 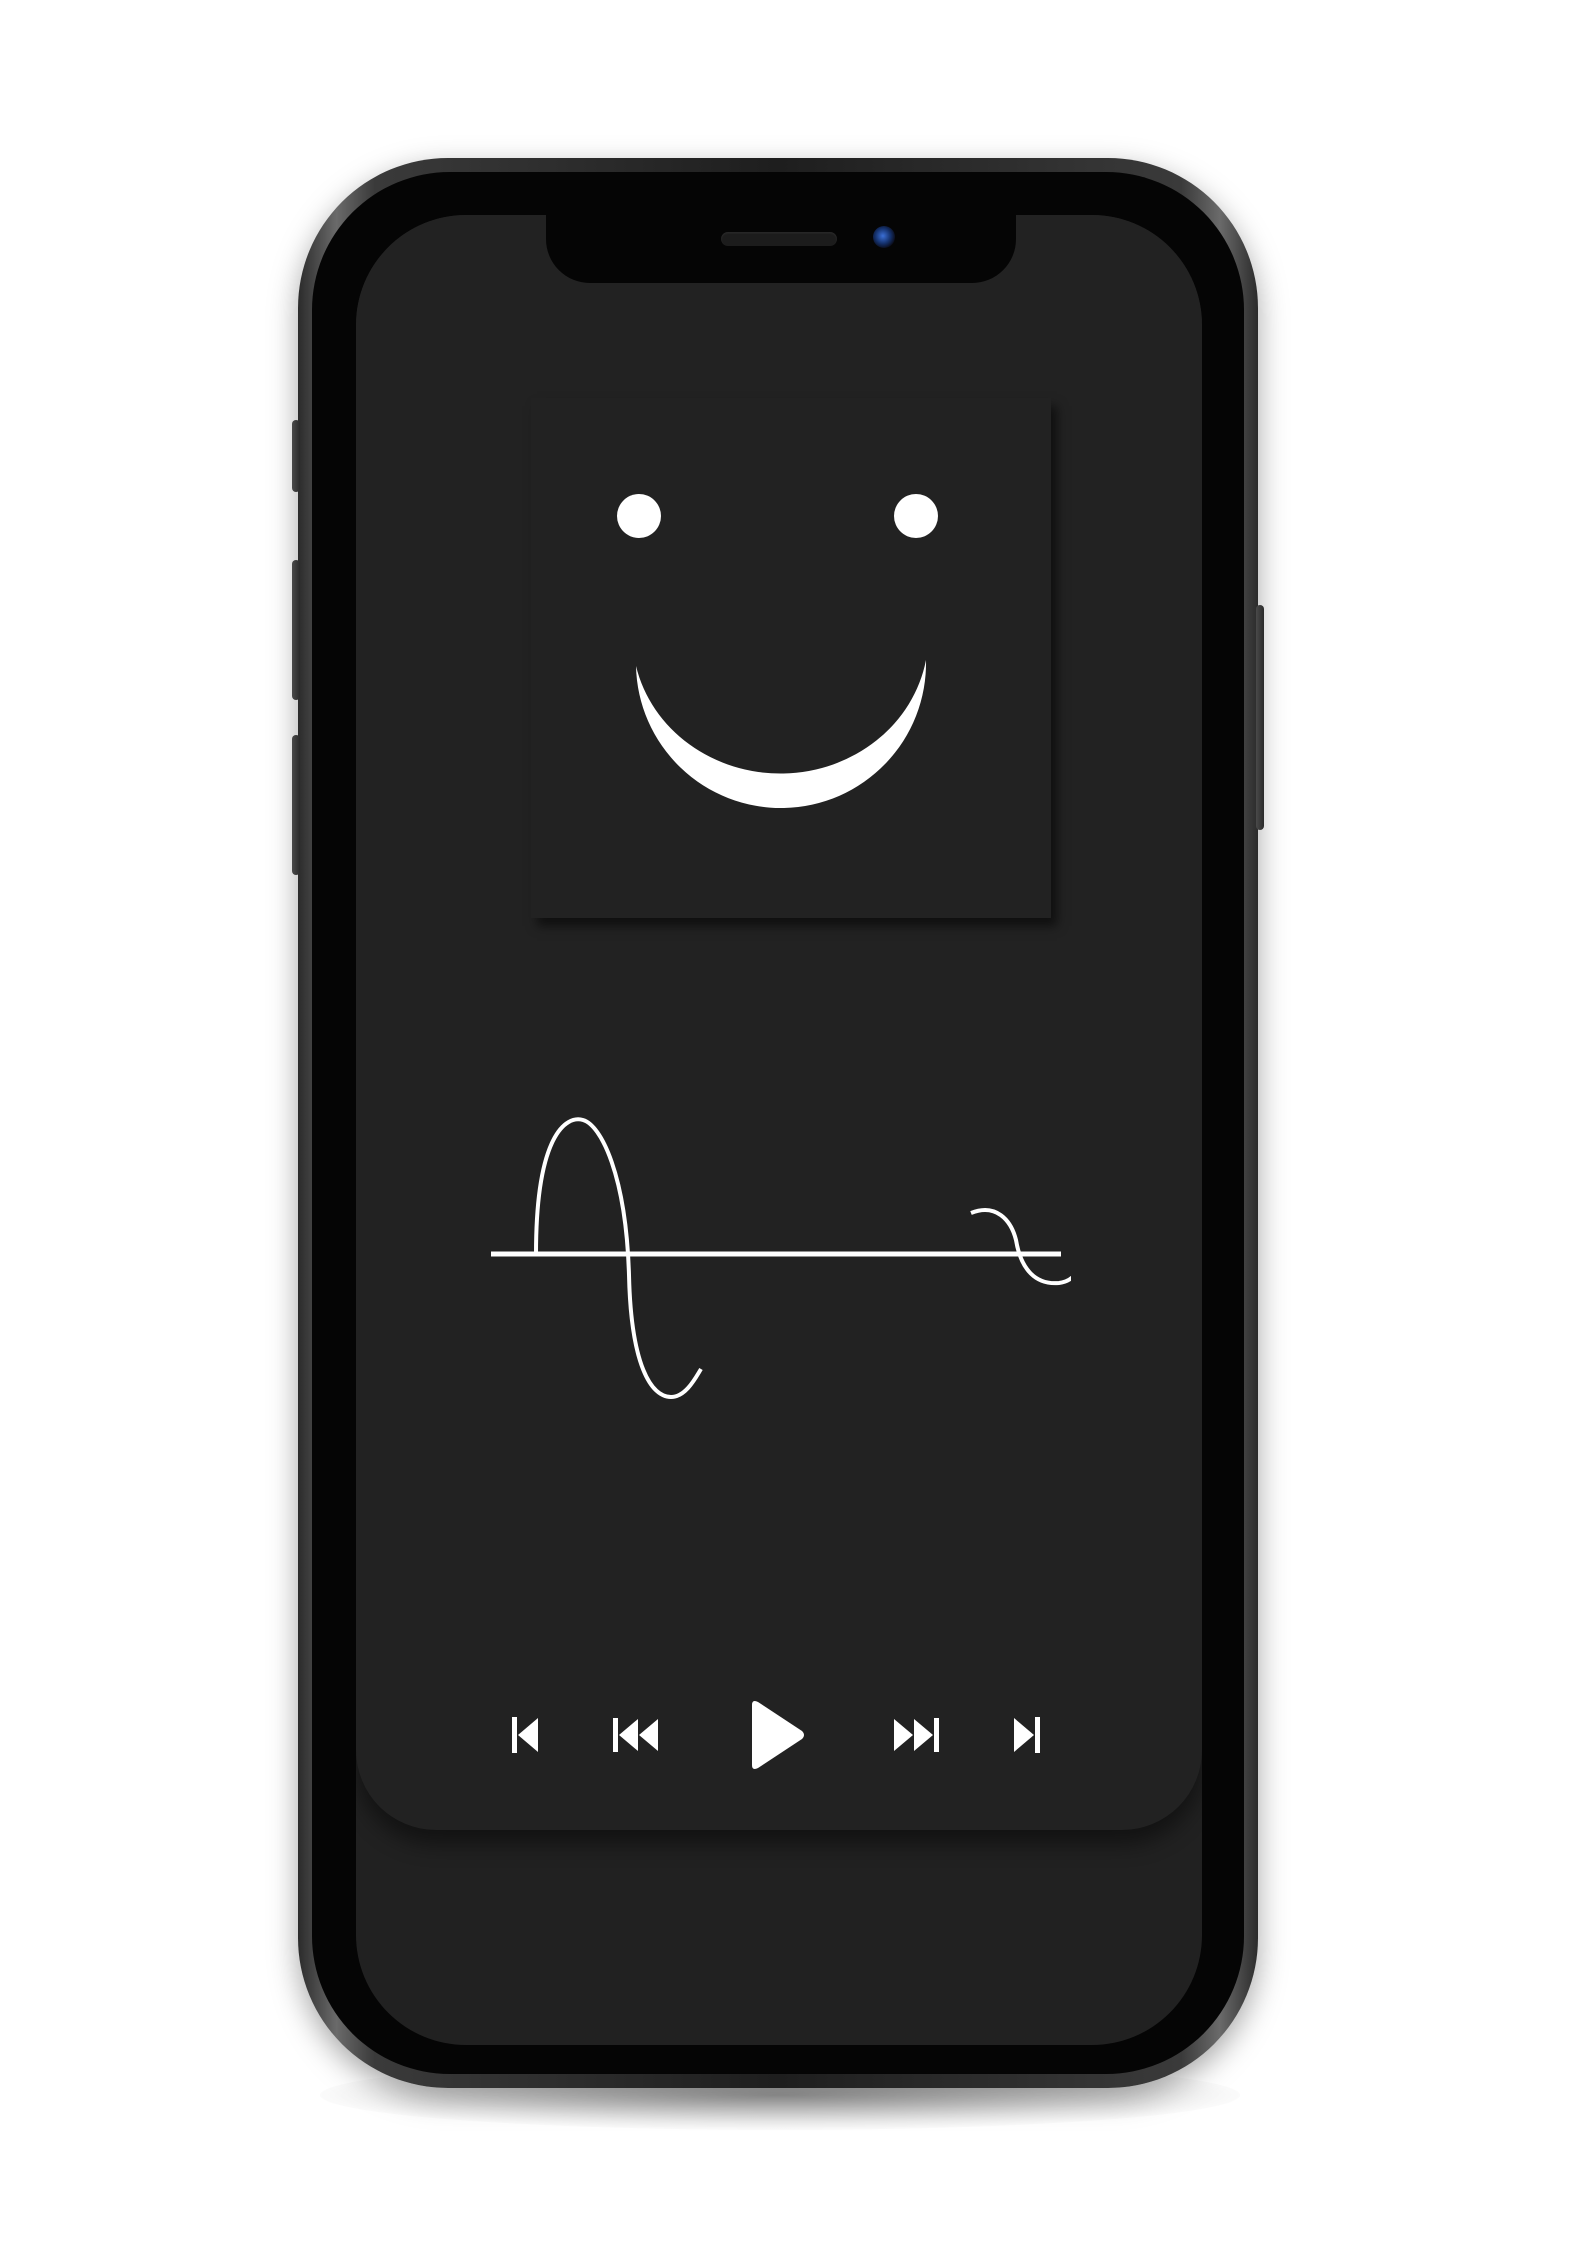 What do you see at coordinates (781, 249) in the screenshot?
I see `notch` at bounding box center [781, 249].